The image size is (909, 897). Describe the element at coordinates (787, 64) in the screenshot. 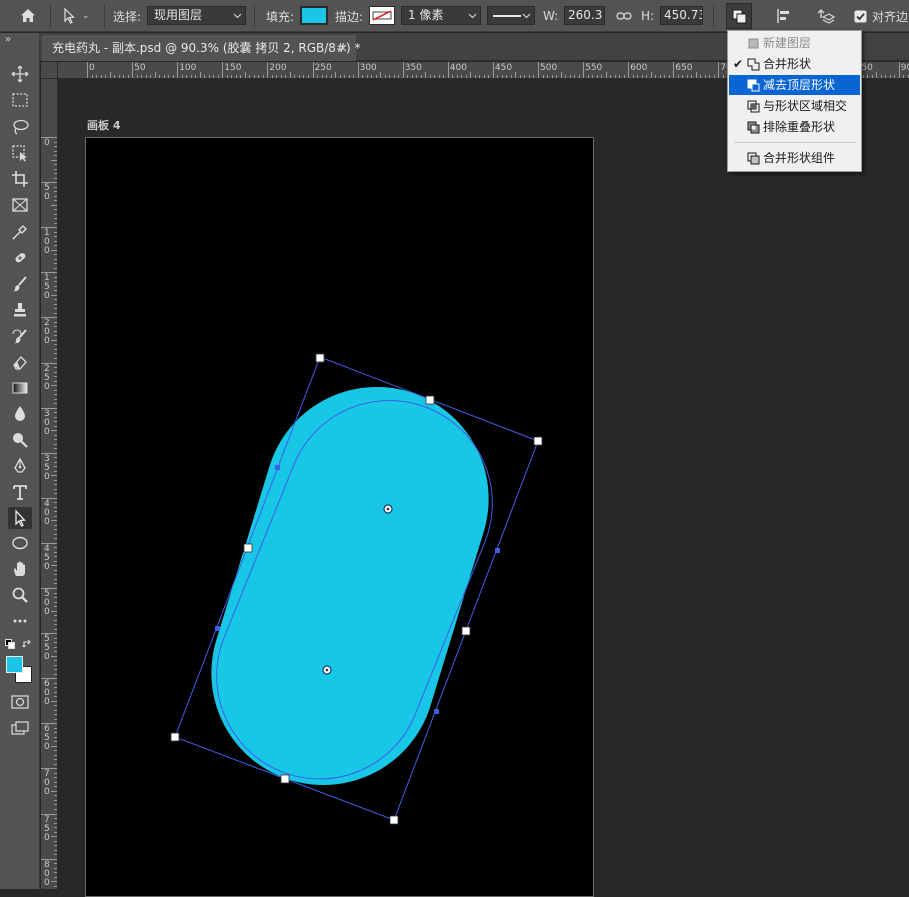

I see `menu-item-label: 合并形状` at that location.